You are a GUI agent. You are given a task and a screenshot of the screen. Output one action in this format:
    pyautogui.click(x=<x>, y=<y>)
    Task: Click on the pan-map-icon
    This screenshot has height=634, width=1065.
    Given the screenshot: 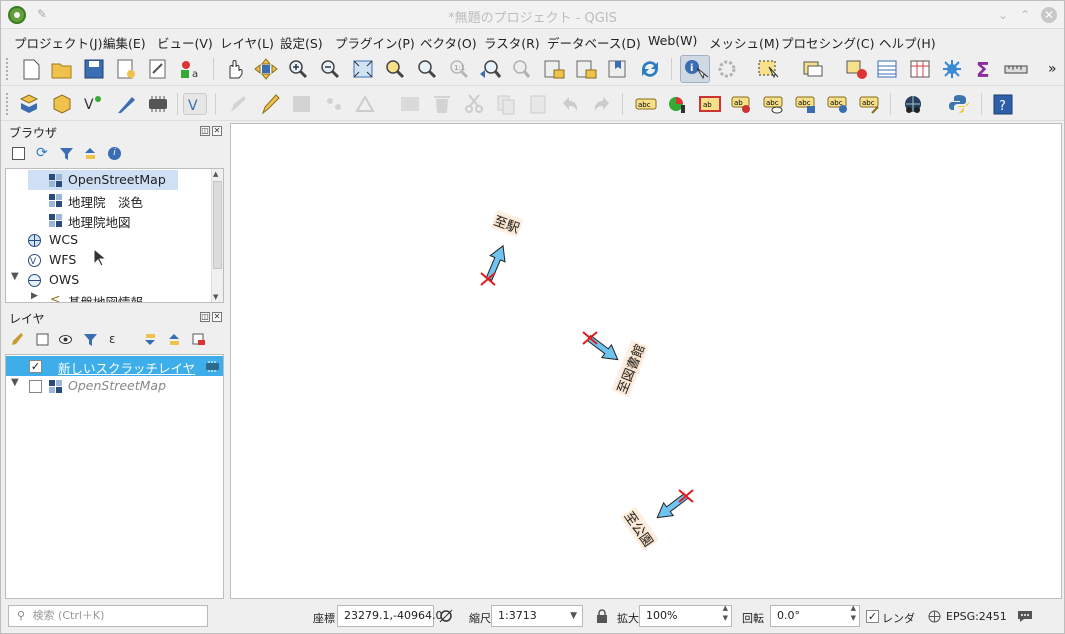 What is the action you would take?
    pyautogui.click(x=234, y=69)
    